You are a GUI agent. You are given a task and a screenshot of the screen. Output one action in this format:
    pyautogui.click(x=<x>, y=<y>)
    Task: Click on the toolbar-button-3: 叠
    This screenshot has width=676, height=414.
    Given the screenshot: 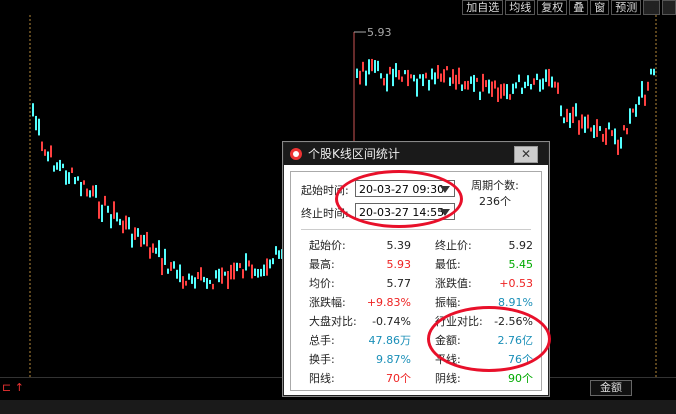 What is the action you would take?
    pyautogui.click(x=579, y=7)
    